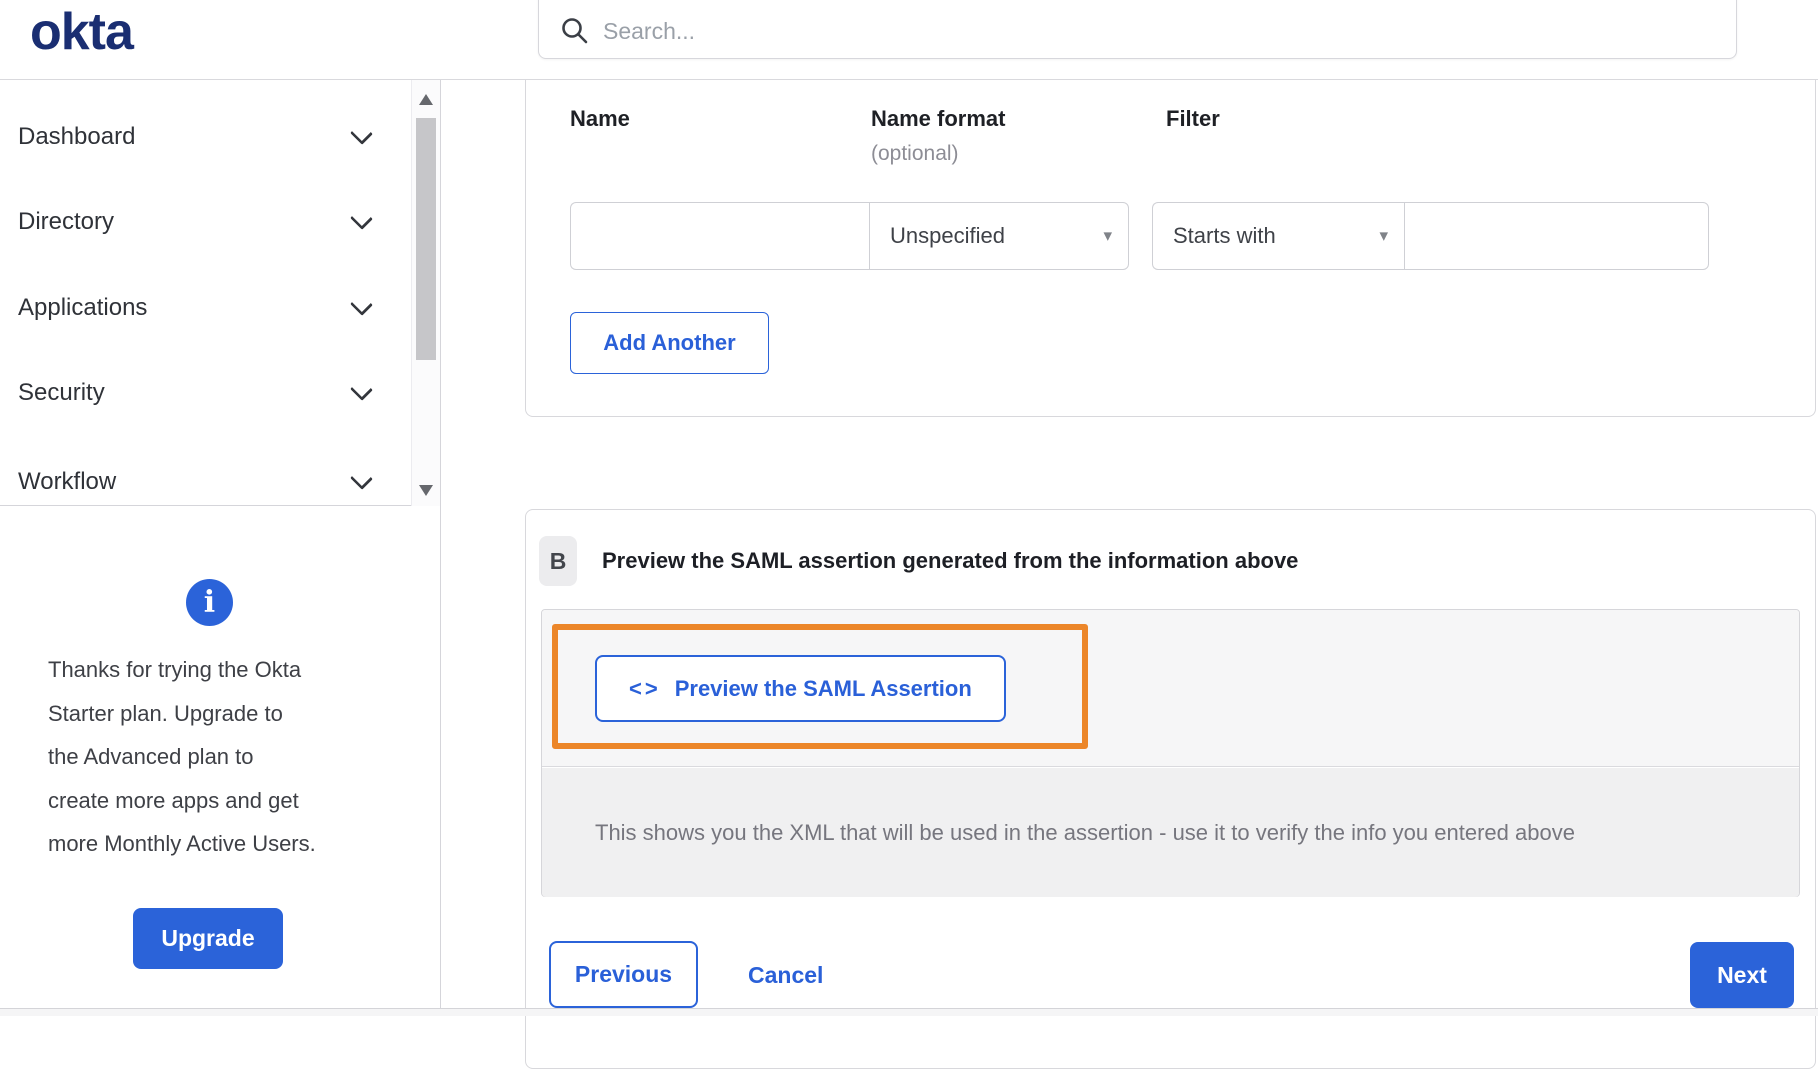 Image resolution: width=1818 pixels, height=1069 pixels. Describe the element at coordinates (195, 308) in the screenshot. I see `sidebar-item-applications: Applications` at that location.